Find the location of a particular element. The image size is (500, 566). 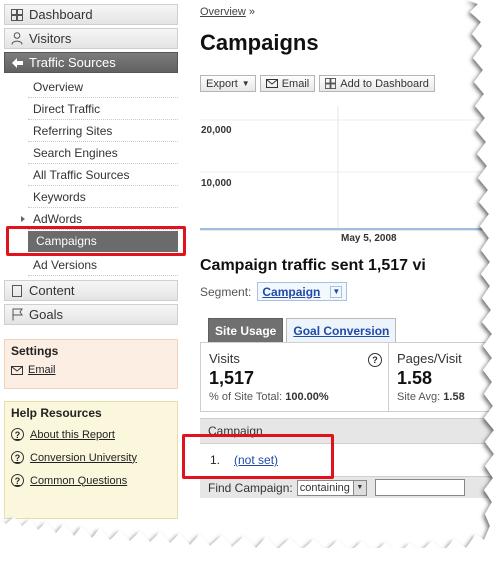

visits-chart: 20,000 10,000 May 5, 2008 is located at coordinates (350, 176).